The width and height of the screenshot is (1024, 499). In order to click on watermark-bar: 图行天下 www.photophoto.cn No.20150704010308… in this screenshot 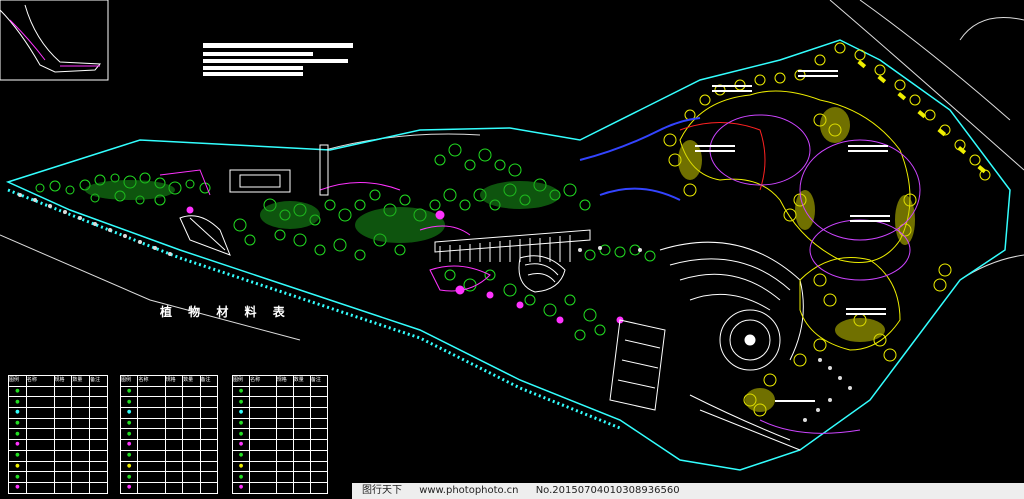, I will do `click(688, 491)`.